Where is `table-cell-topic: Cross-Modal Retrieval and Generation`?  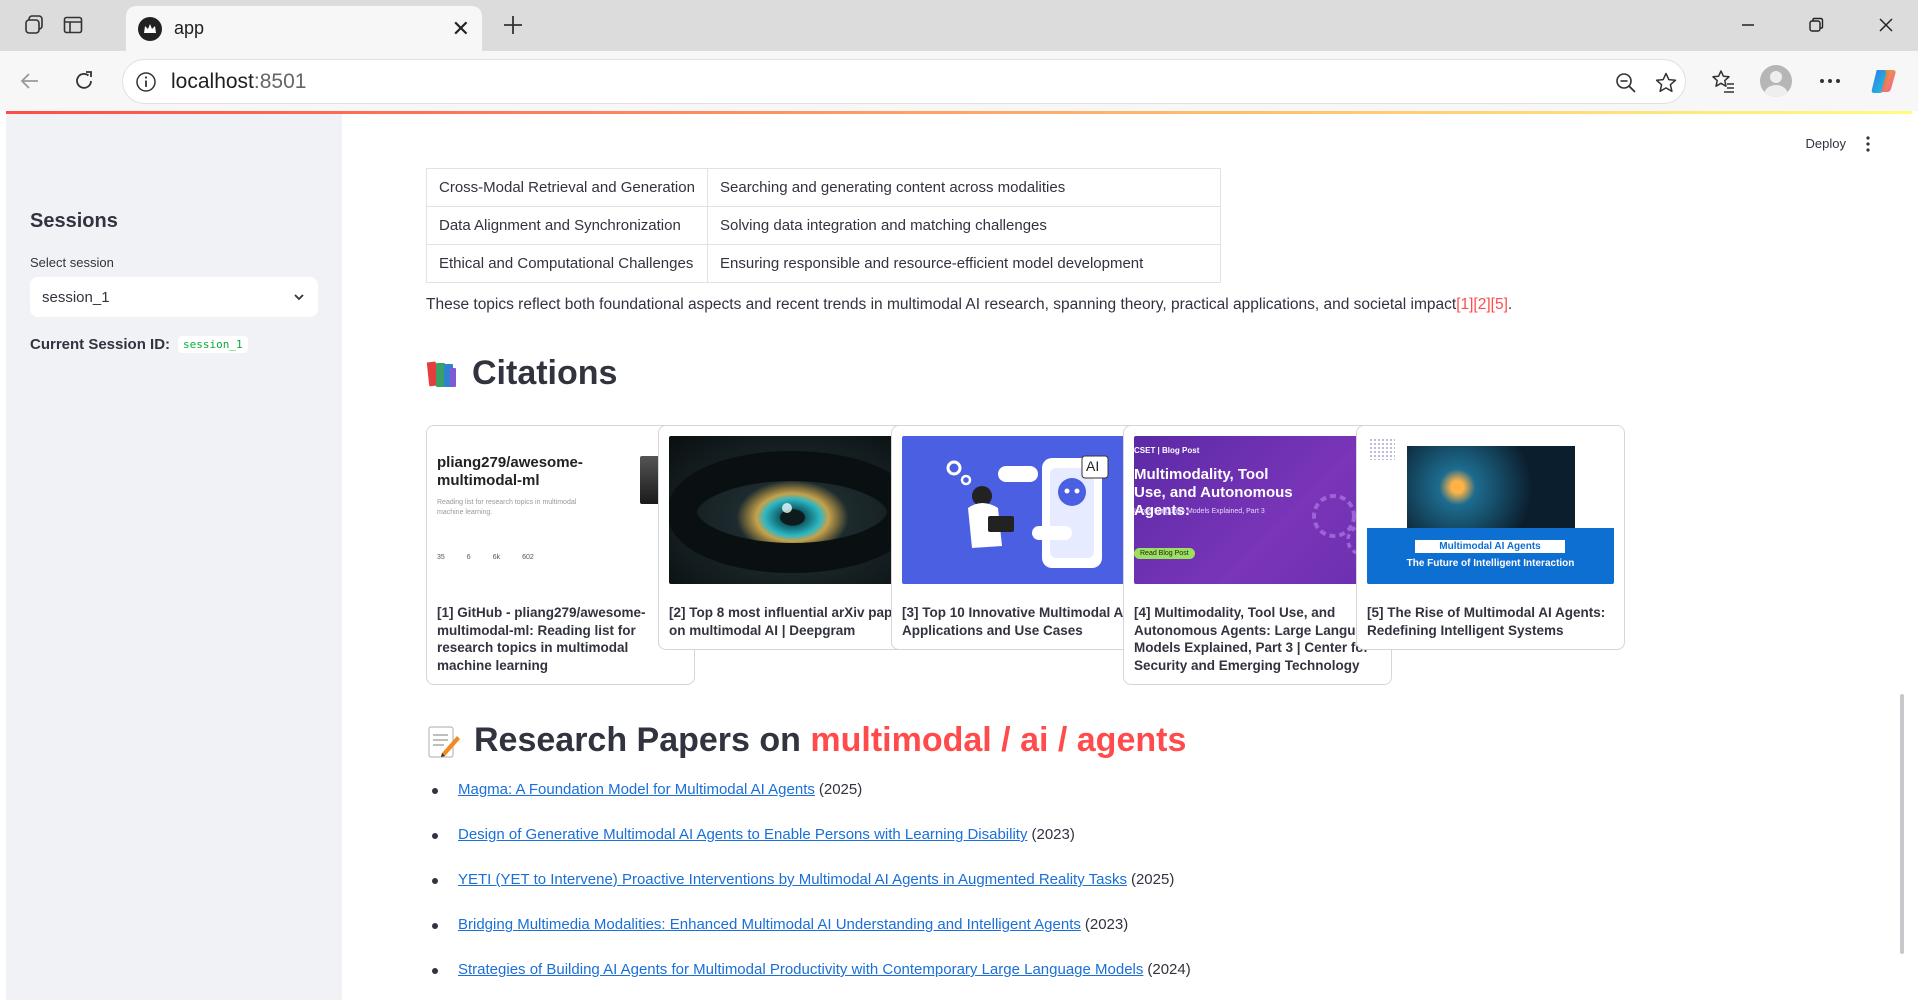
table-cell-topic: Cross-Modal Retrieval and Generation is located at coordinates (567, 187).